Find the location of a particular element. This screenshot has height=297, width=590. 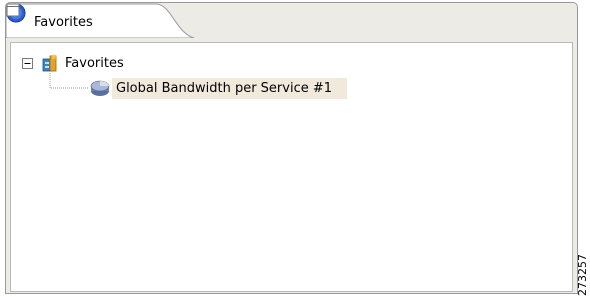

figure-id-label: 273257 is located at coordinates (582, 275).